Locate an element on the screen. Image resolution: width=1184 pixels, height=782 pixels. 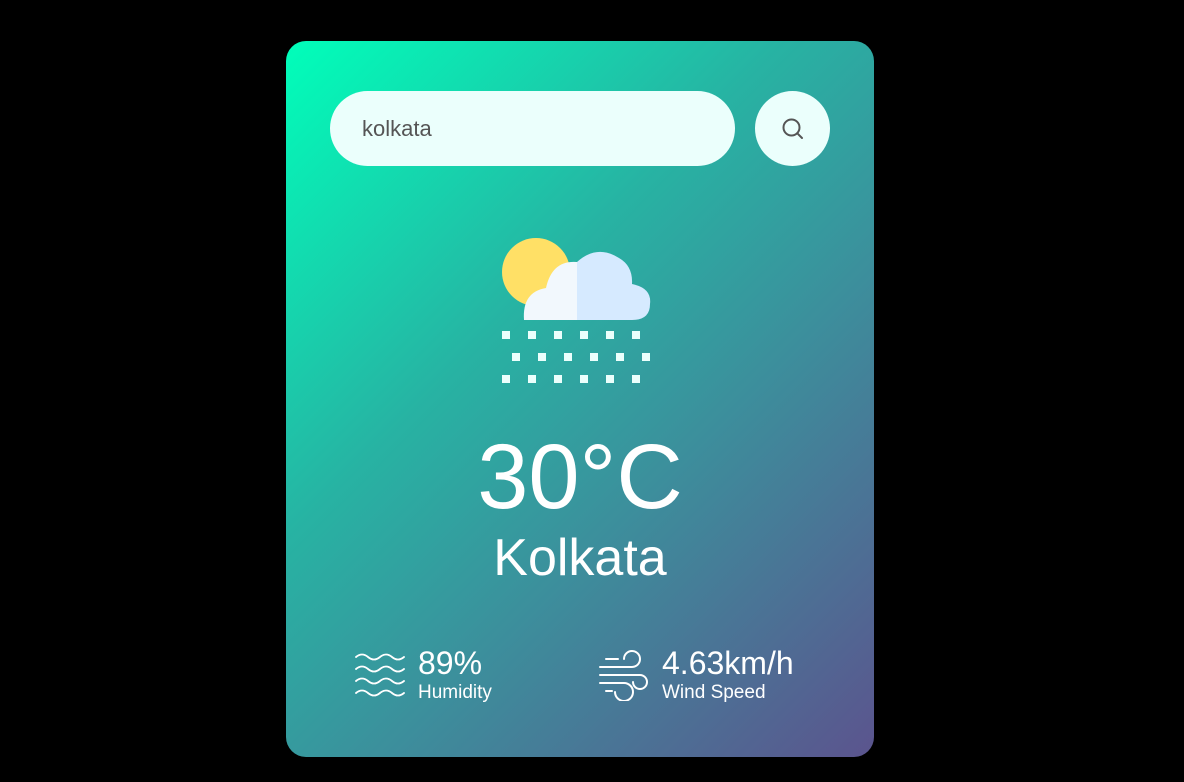
search-icon is located at coordinates (792, 128).